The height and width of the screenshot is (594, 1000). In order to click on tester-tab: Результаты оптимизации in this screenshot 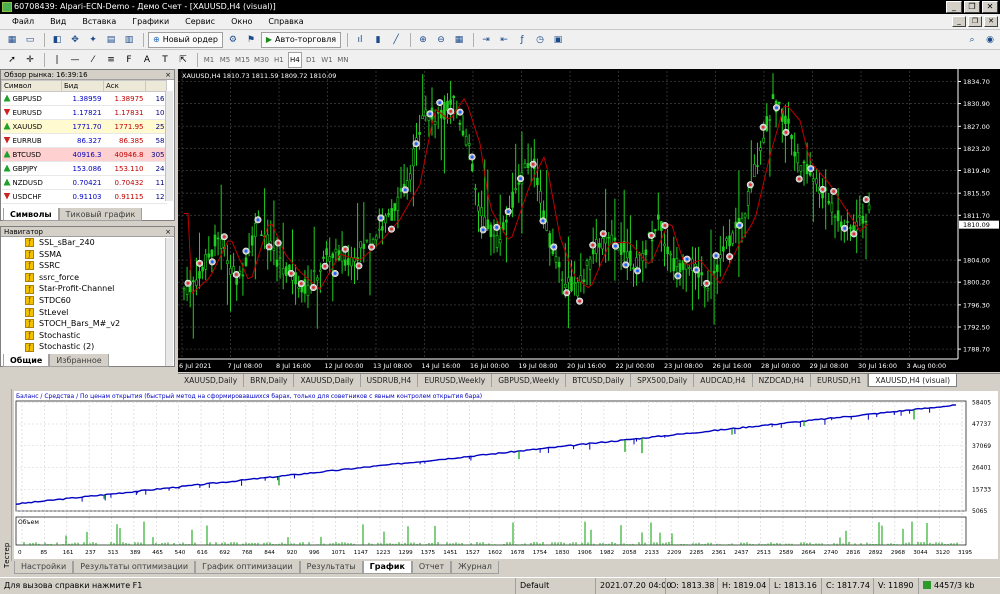, I will do `click(134, 567)`.